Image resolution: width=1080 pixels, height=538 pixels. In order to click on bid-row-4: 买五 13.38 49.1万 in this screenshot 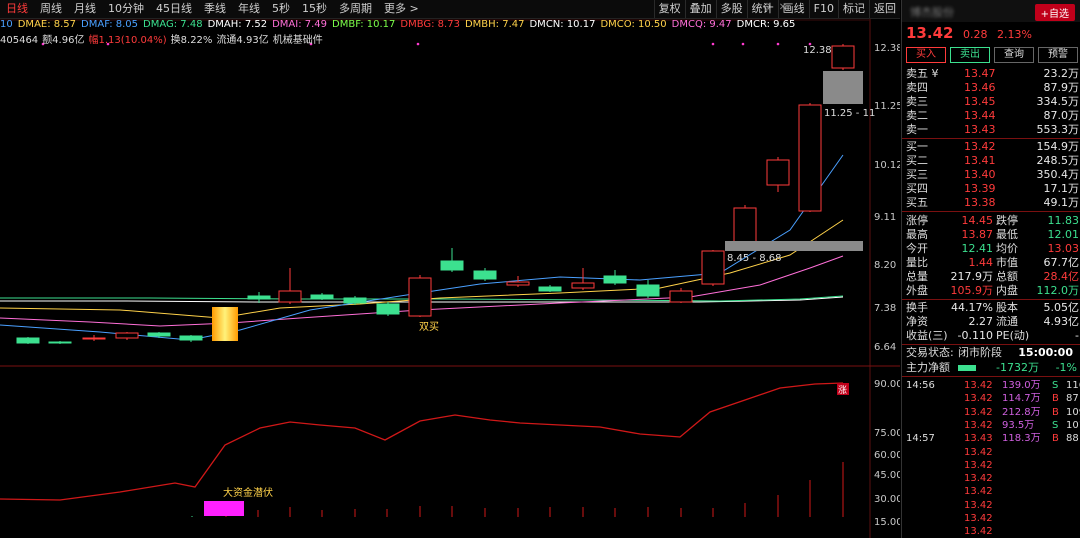, I will do `click(993, 203)`.